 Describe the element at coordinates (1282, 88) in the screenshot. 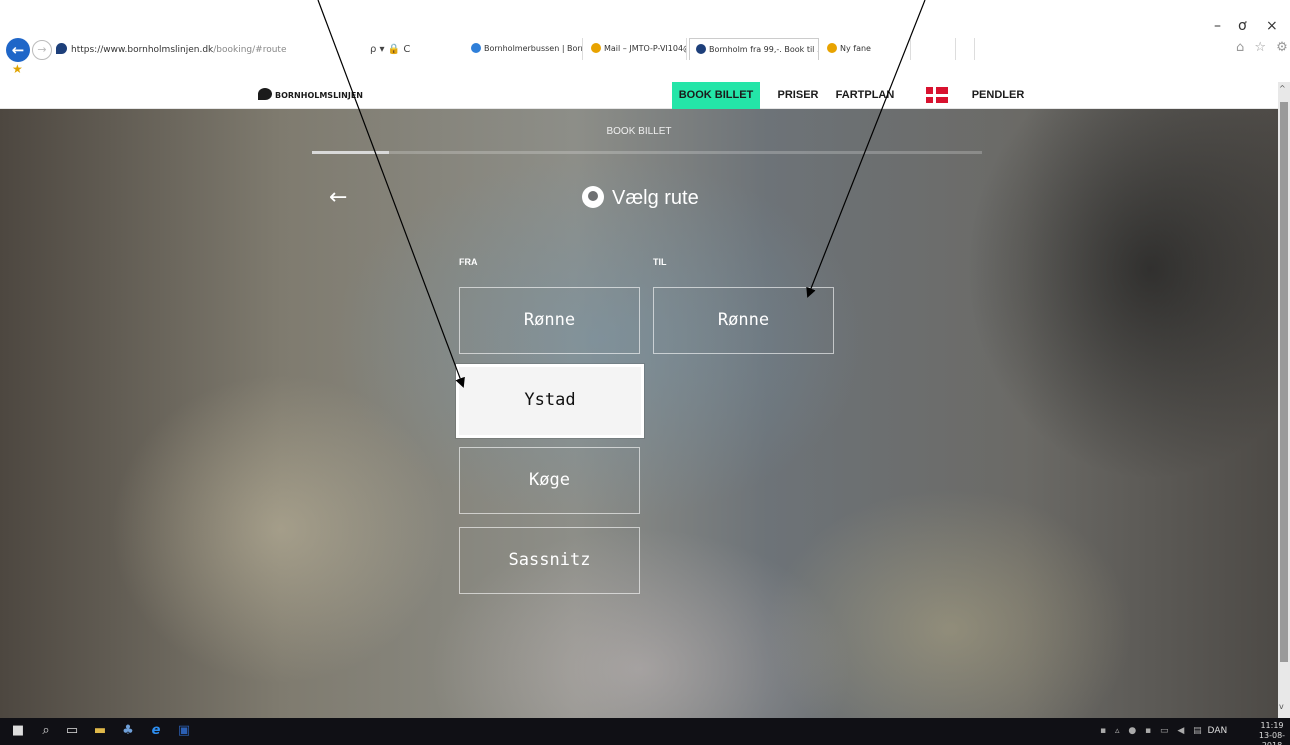

I see `scroll-up-icon: ^` at that location.